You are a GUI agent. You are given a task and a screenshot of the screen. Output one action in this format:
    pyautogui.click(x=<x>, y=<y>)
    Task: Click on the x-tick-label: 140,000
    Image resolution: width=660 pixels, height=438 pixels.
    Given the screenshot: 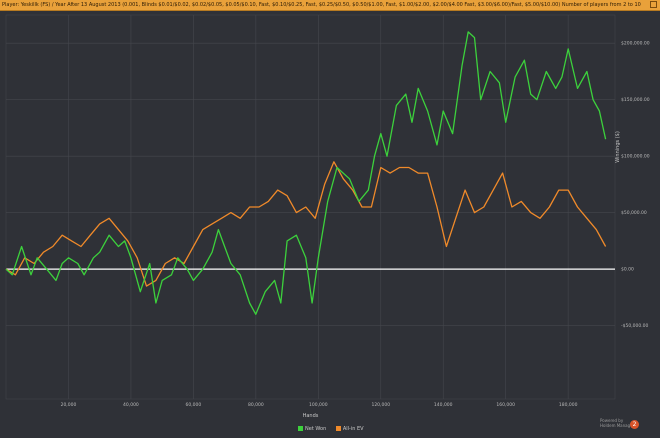 What is the action you would take?
    pyautogui.click(x=443, y=405)
    